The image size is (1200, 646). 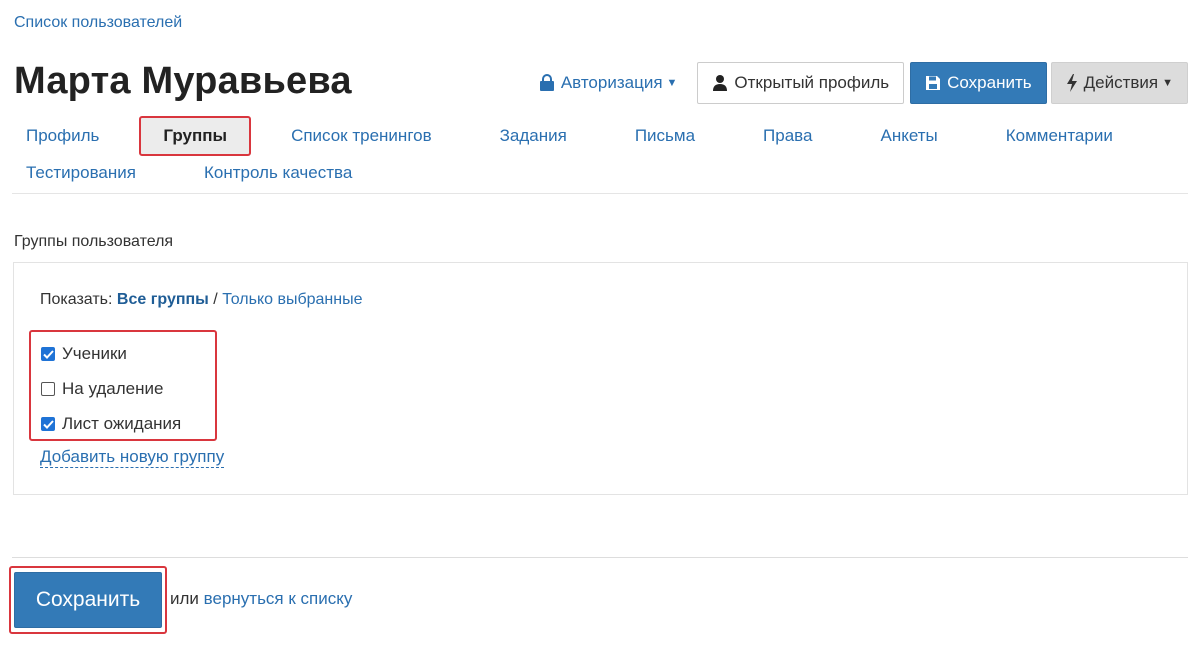 I want to click on tab-profile: Профиль, so click(x=62, y=136).